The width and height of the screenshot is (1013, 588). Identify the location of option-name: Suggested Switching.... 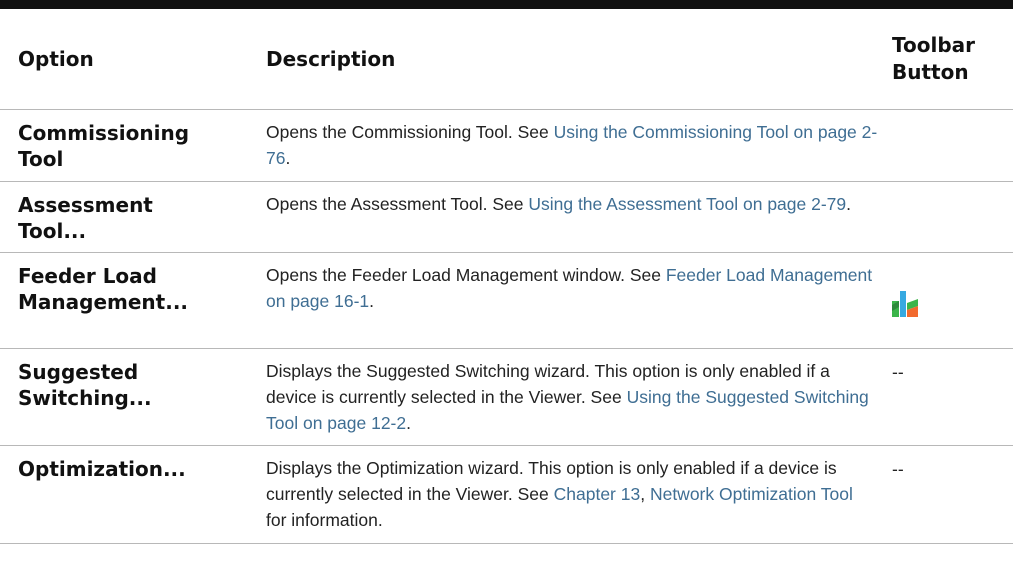
(129, 397).